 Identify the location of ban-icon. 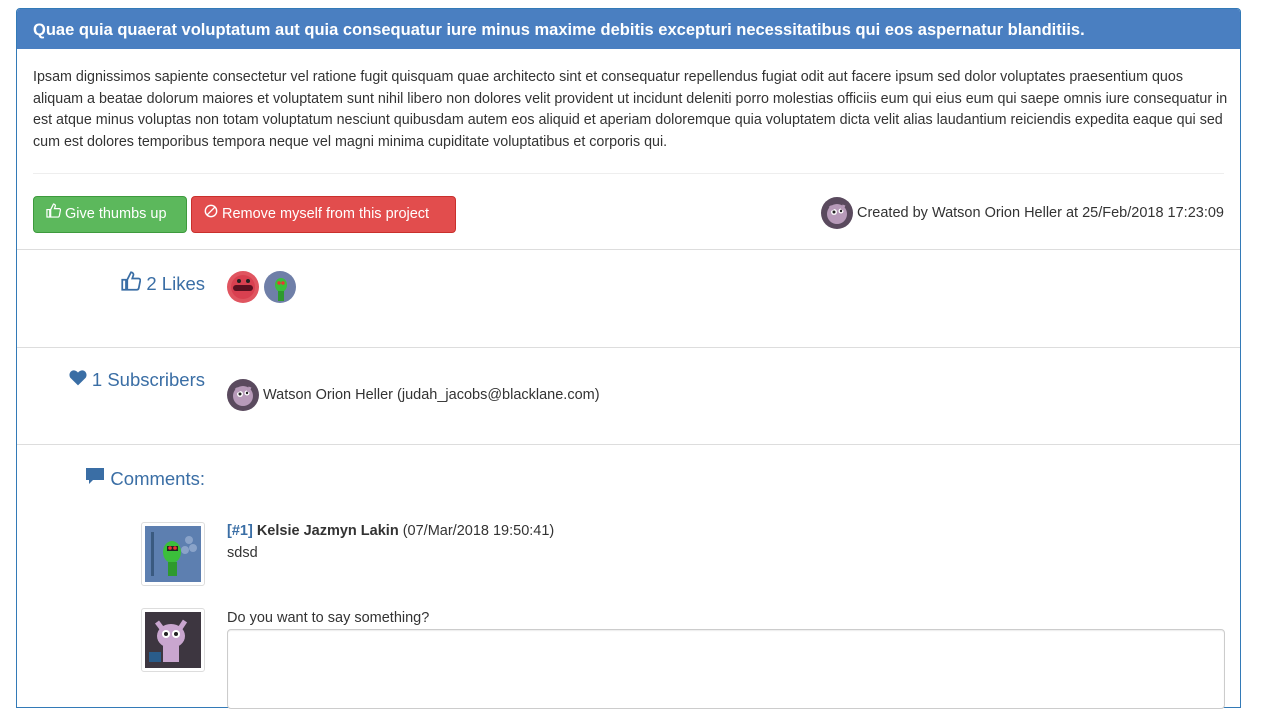
(211, 214).